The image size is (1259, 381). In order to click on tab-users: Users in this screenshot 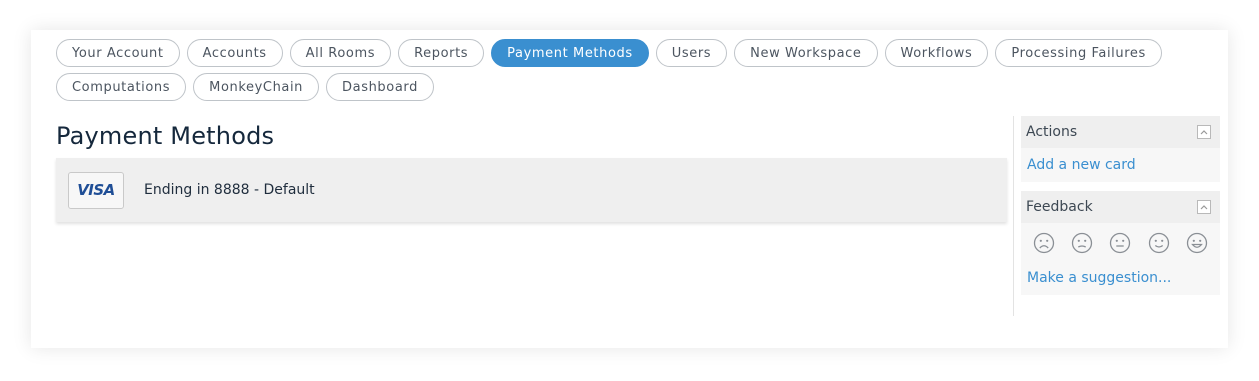, I will do `click(691, 53)`.